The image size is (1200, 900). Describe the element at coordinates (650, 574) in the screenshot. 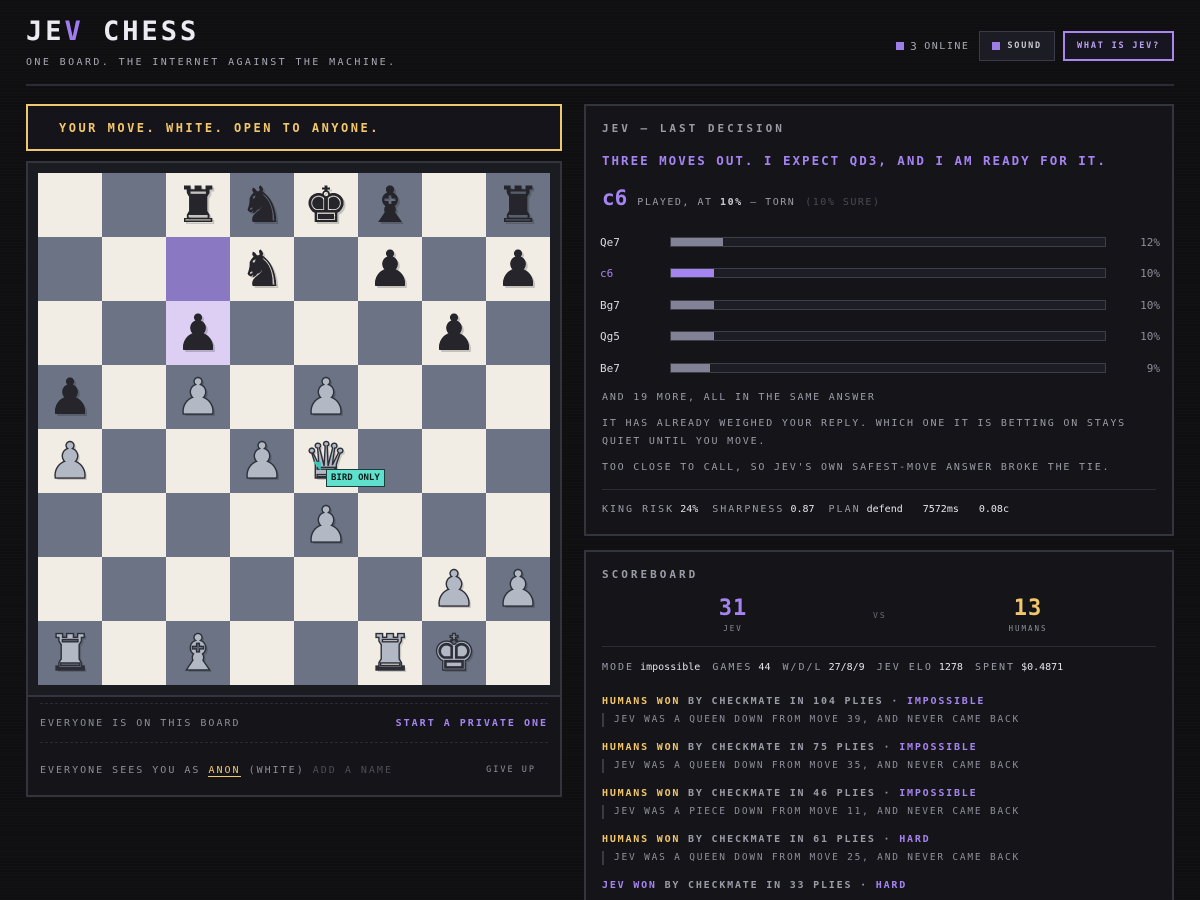

I see `scoreboard-title: SCOREBOARD` at that location.